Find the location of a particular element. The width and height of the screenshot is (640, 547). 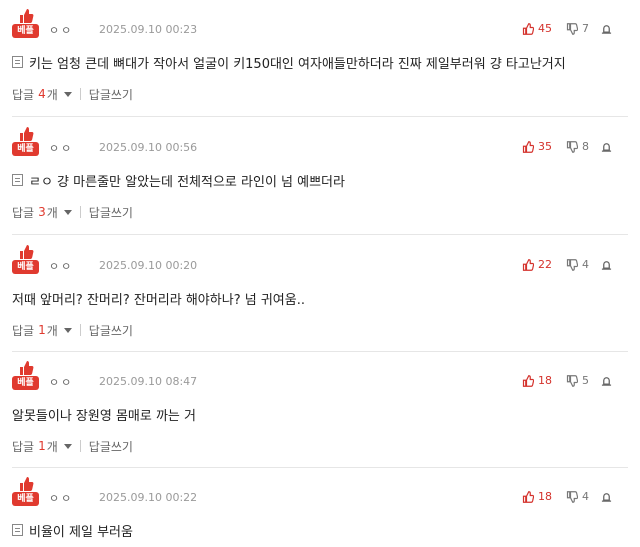

reply-count: 3 is located at coordinates (42, 212).